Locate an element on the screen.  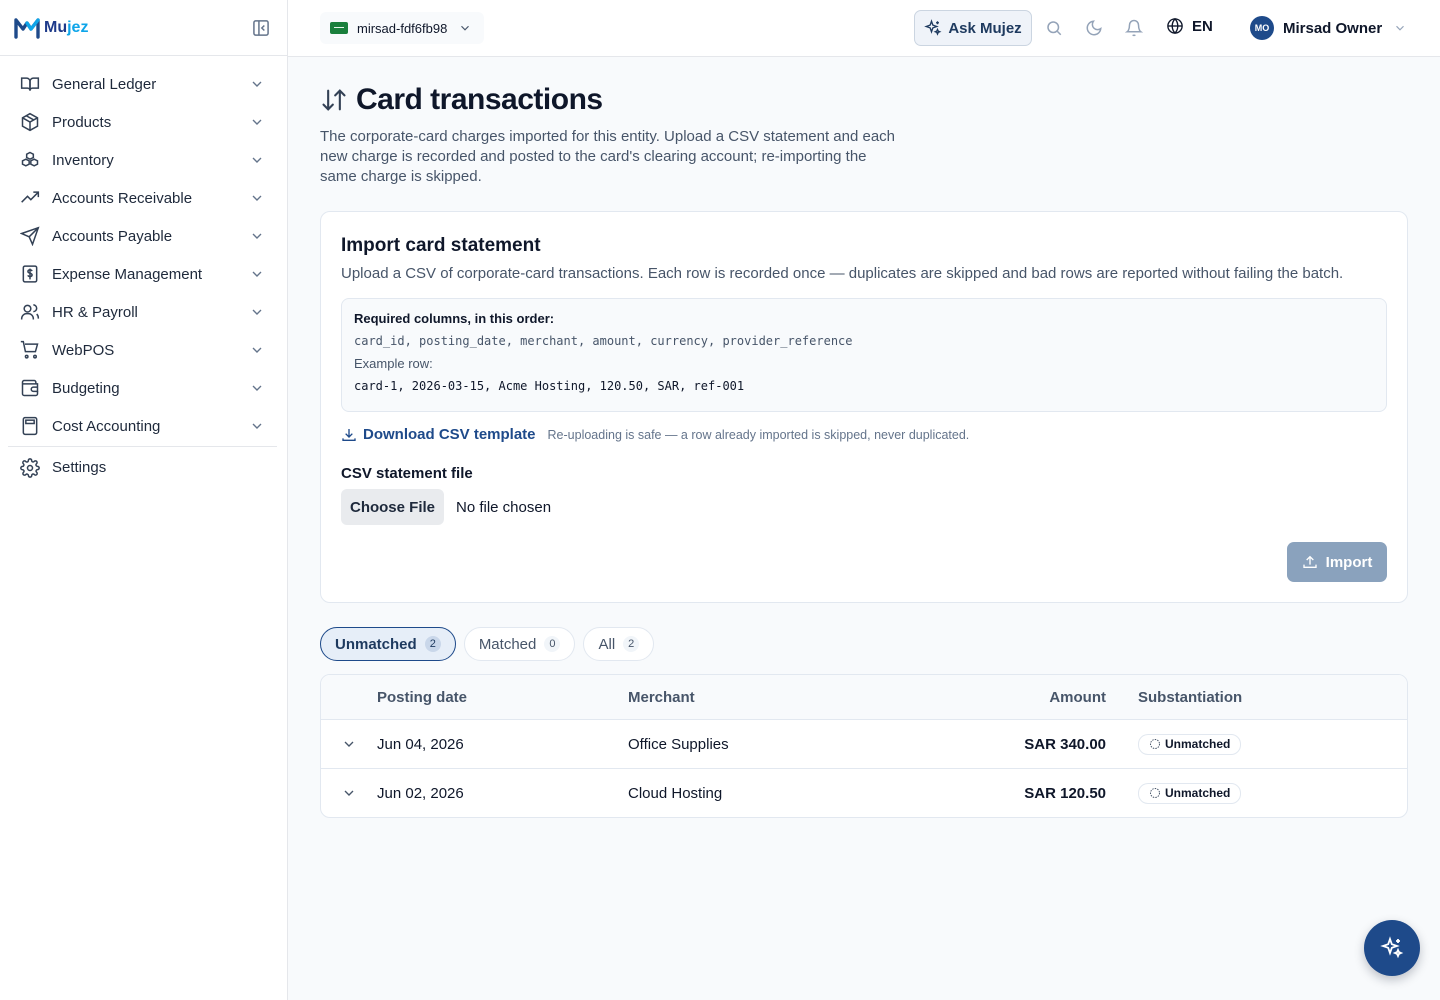
column-header-merchant: Merchant is located at coordinates (778, 697).